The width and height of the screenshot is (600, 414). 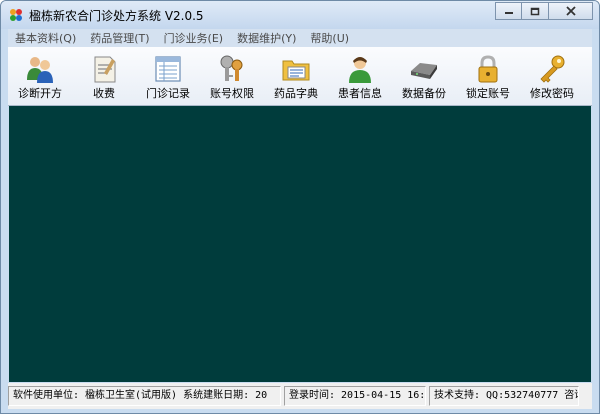 What do you see at coordinates (40, 93) in the screenshot?
I see `diagnosis-label: 诊断开方` at bounding box center [40, 93].